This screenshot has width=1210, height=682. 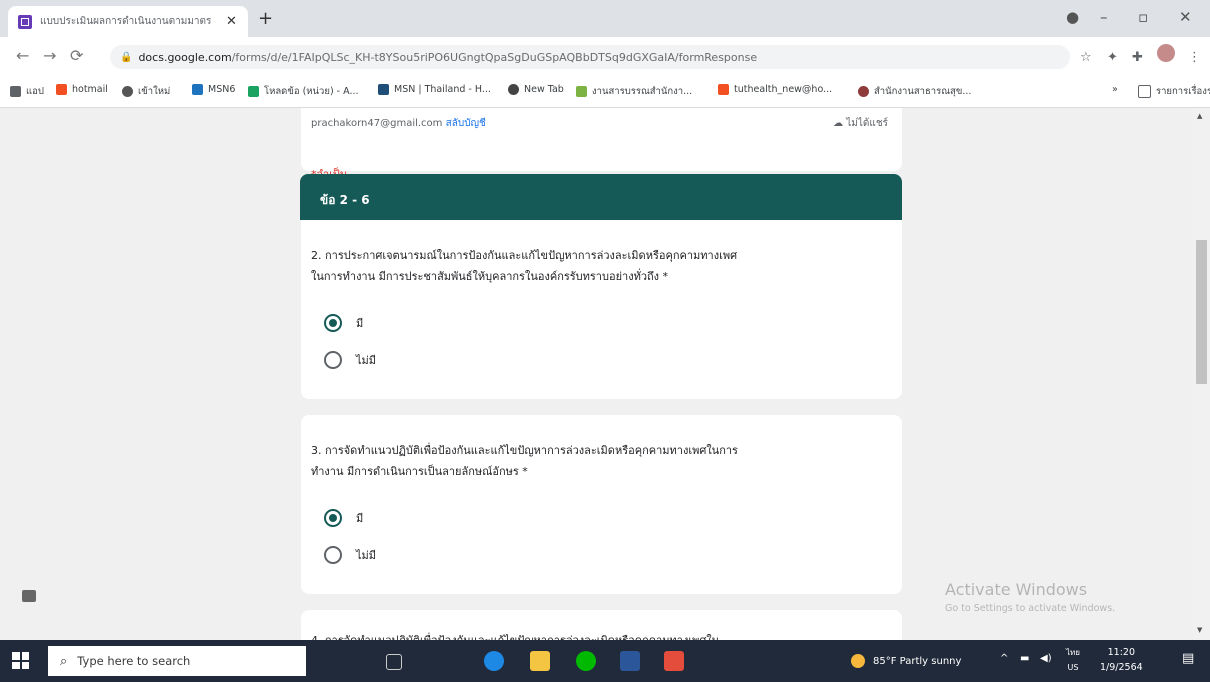 I want to click on bookmark-hotmail: hotmail, so click(x=82, y=89).